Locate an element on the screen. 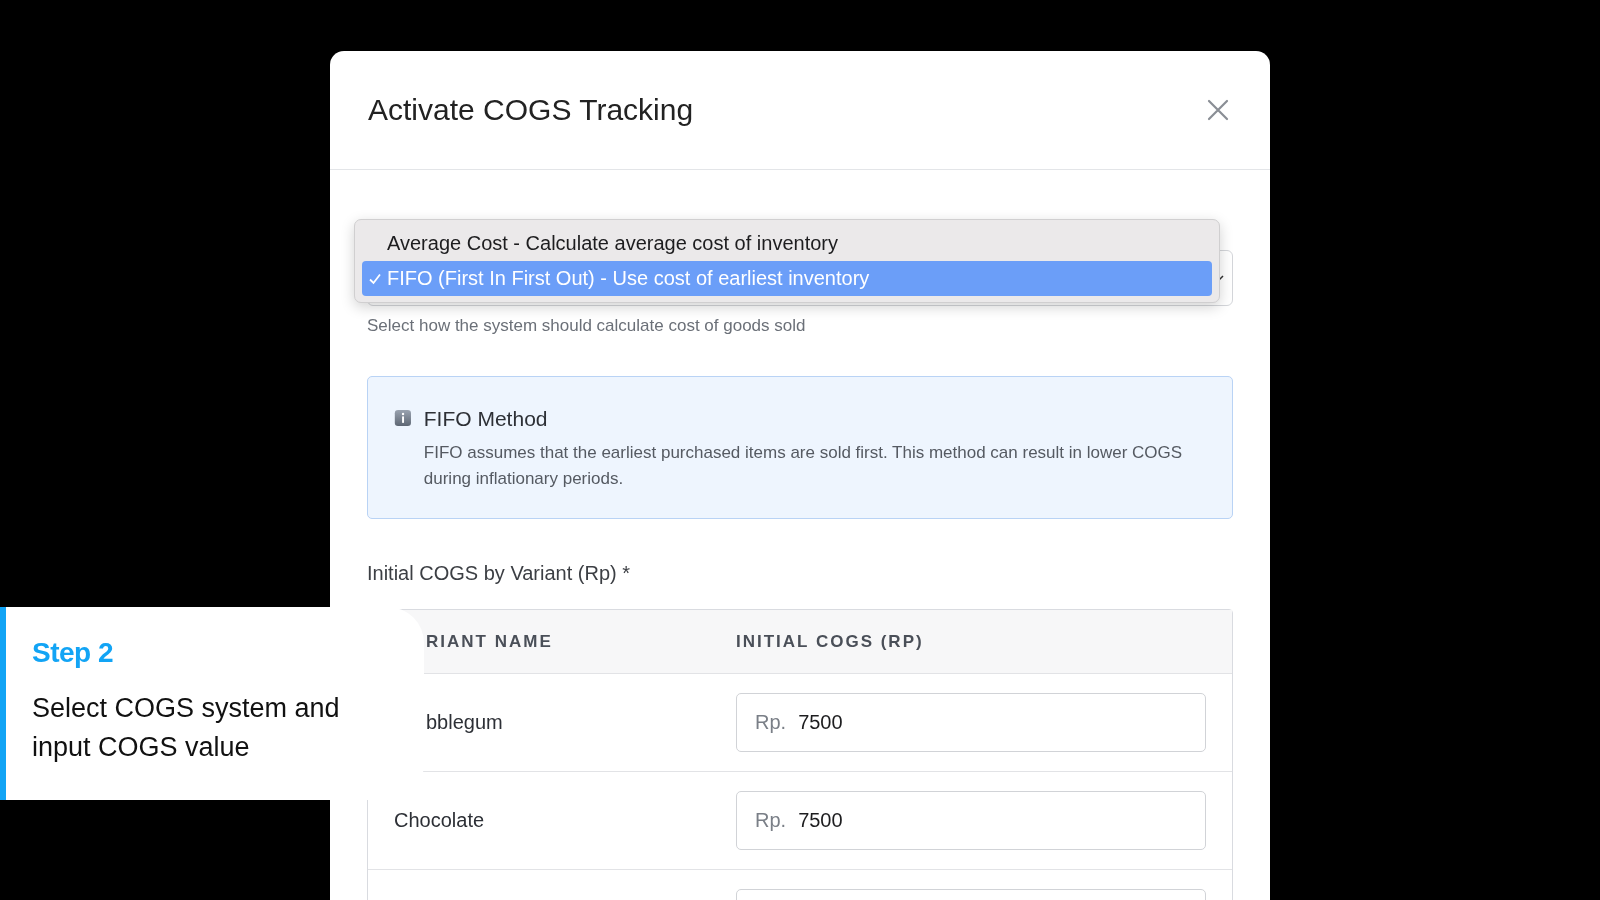 This screenshot has width=1600, height=900. helper-text: Select how the system should calculate cost of goods sold is located at coordinates (587, 326).